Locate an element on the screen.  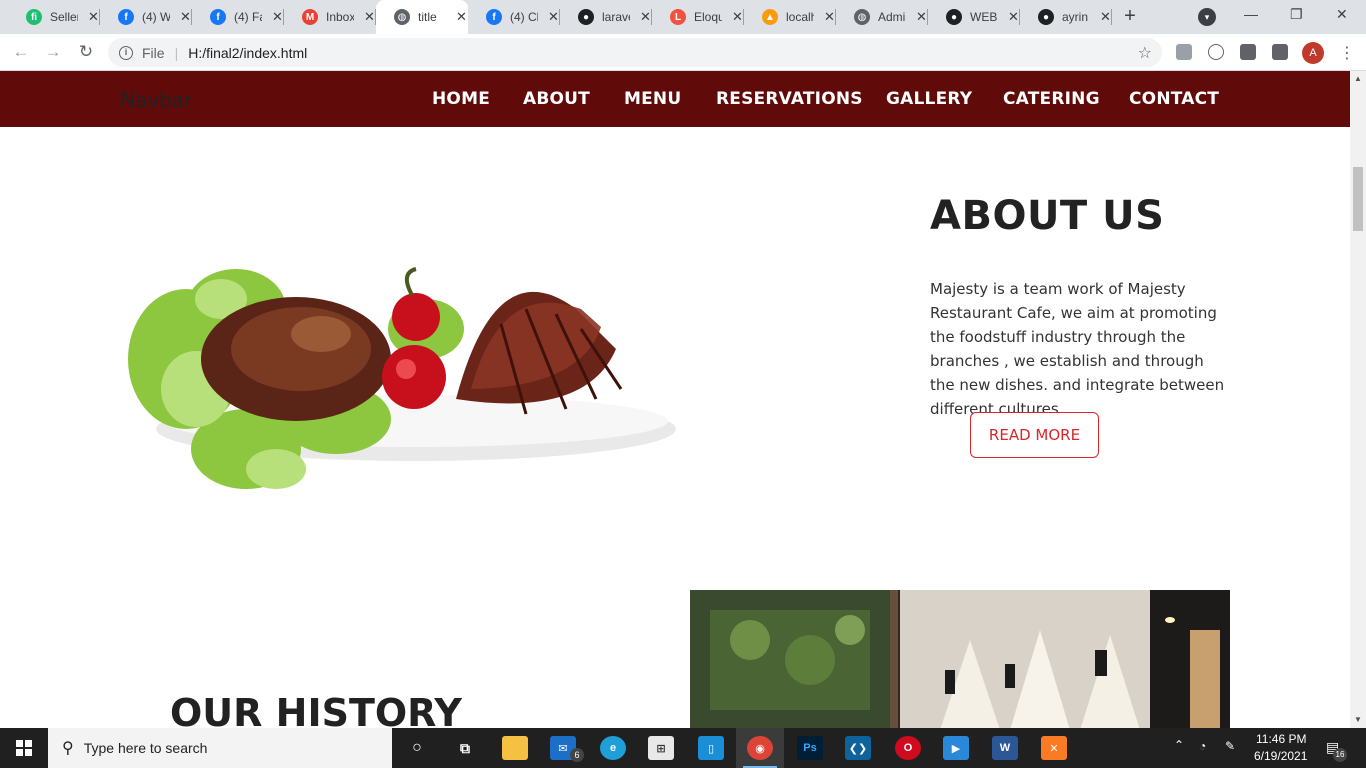
browser-tab: f (4) W ✕ is located at coordinates (146, 17).